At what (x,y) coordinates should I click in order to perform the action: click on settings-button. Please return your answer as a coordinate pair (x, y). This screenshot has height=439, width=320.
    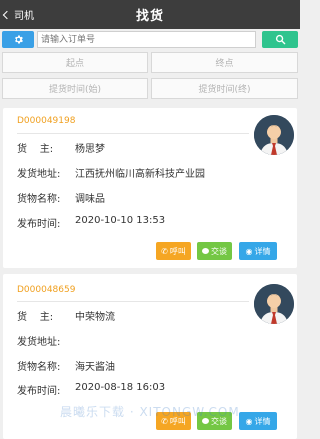
    Looking at the image, I should click on (18, 39).